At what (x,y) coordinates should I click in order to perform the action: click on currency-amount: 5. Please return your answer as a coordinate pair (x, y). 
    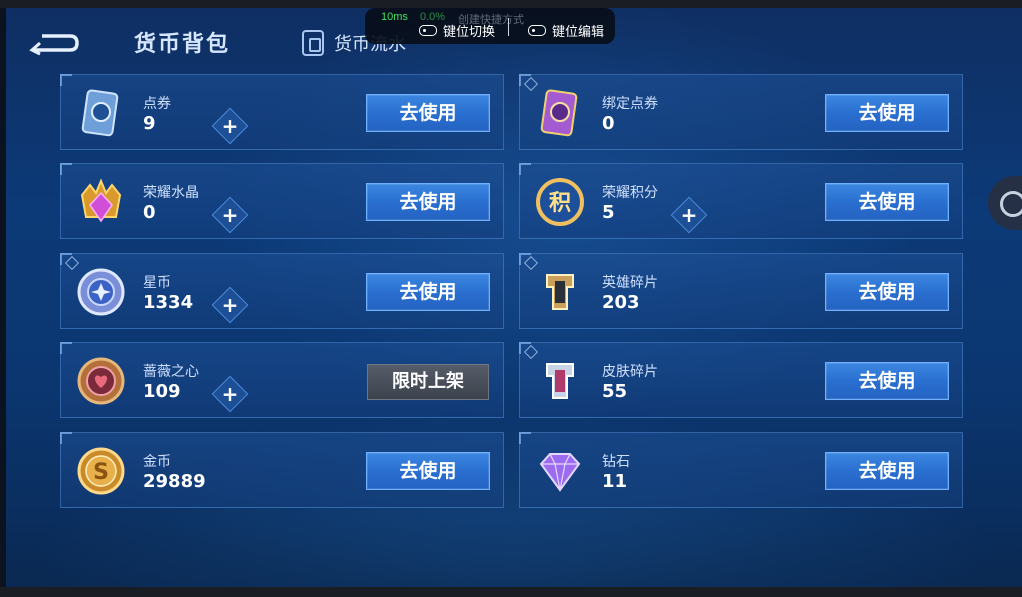
    Looking at the image, I should click on (608, 212).